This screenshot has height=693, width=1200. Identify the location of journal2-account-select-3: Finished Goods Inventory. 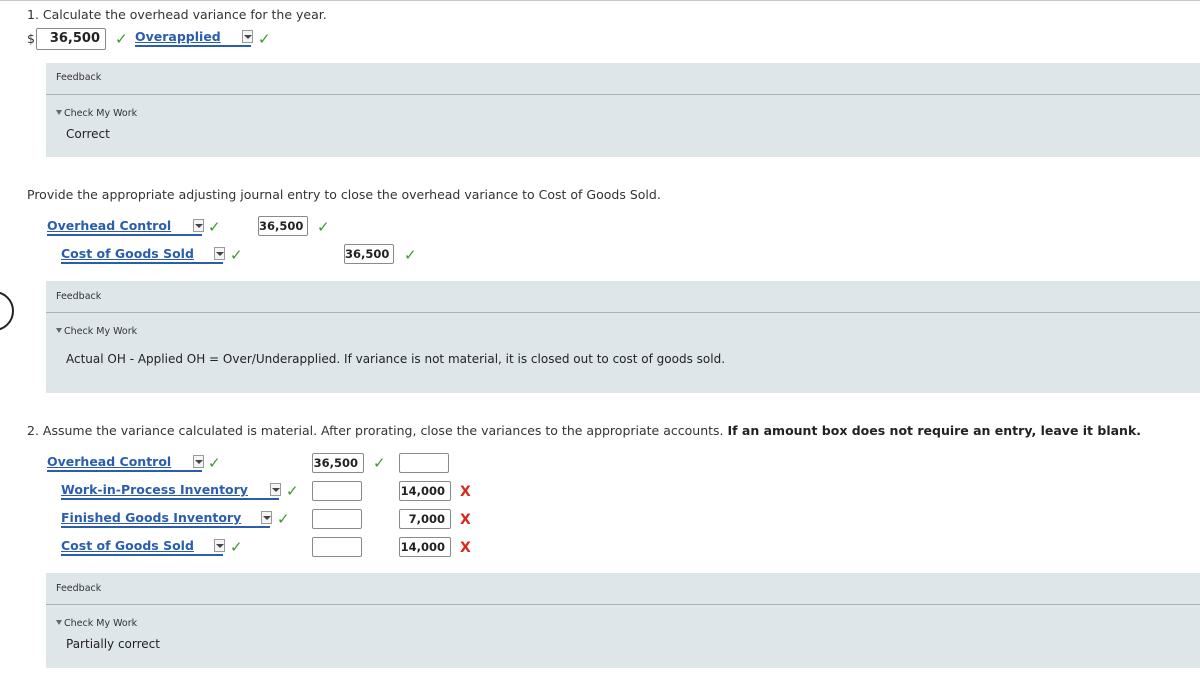
(166, 519).